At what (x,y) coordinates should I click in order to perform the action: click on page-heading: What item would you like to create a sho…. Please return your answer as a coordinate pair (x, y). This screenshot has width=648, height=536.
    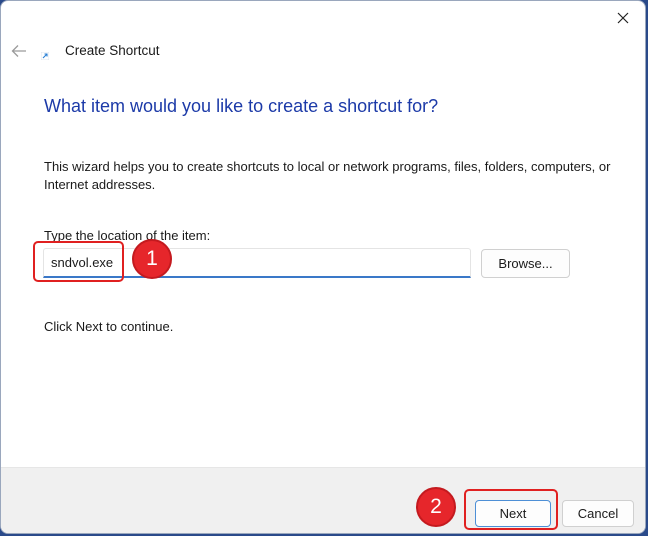
    Looking at the image, I should click on (241, 106).